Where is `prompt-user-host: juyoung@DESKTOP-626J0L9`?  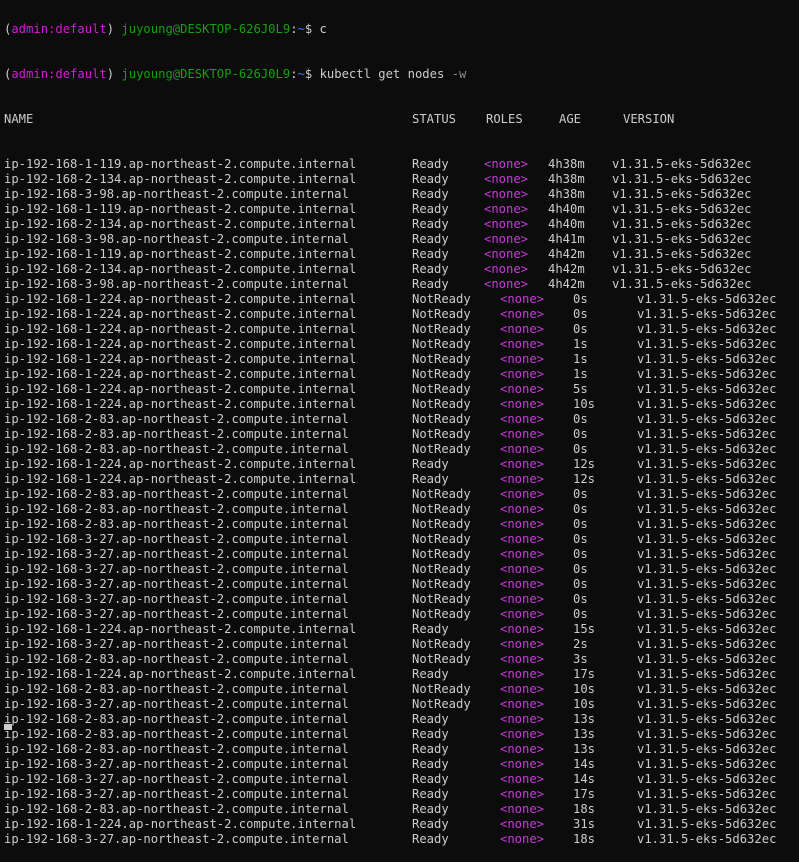 prompt-user-host: juyoung@DESKTOP-626J0L9 is located at coordinates (206, 29).